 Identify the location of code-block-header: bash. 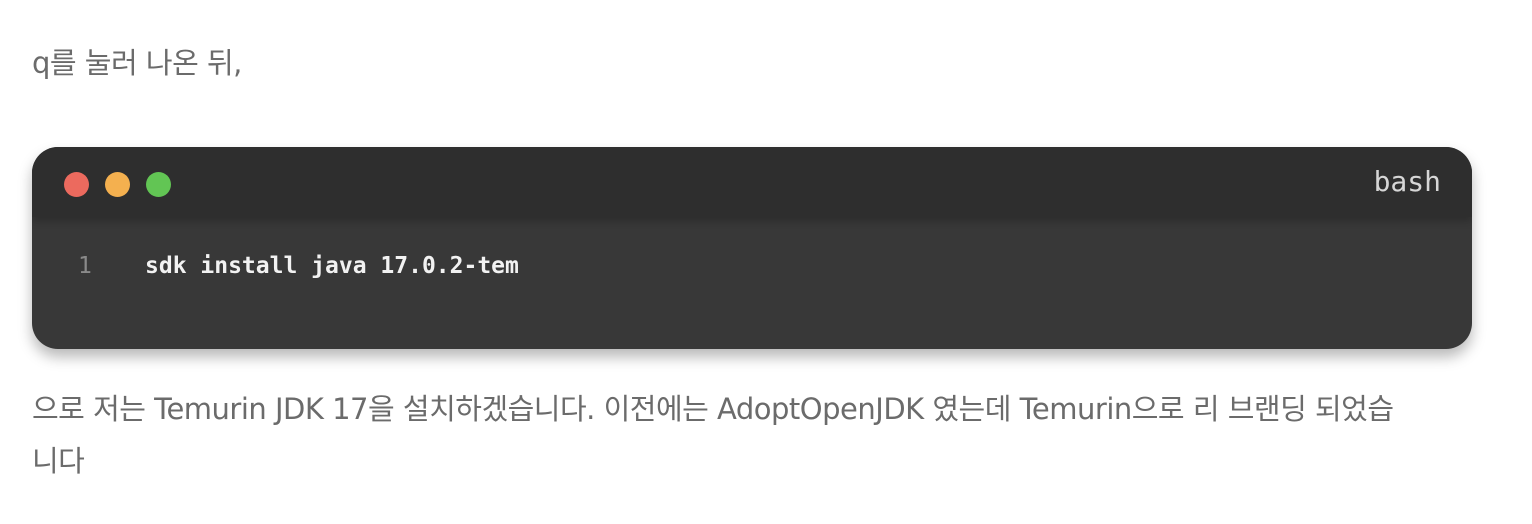
(752, 182).